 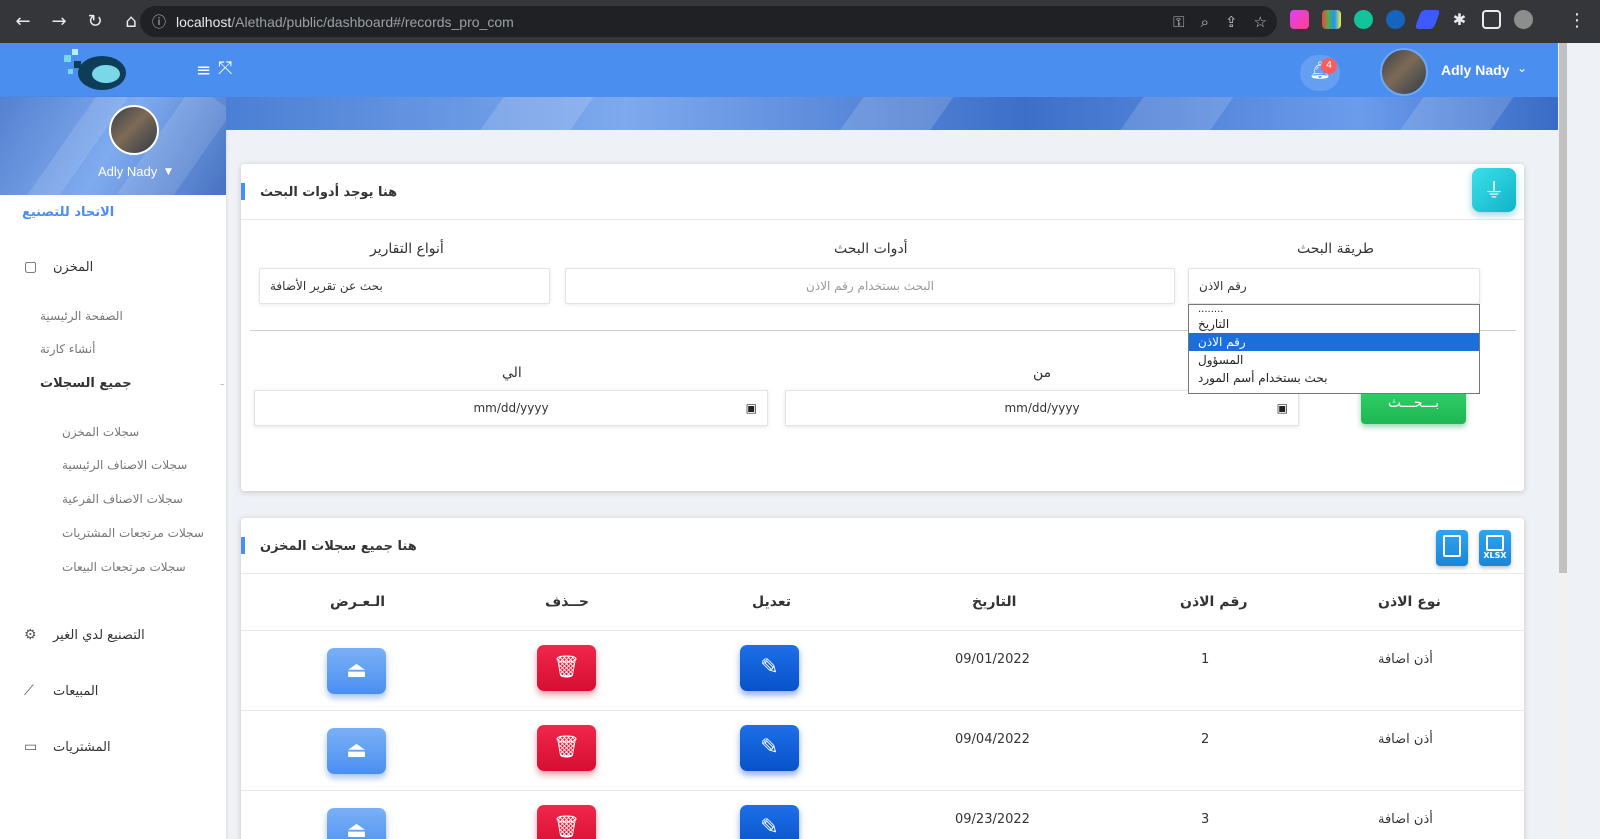 What do you see at coordinates (203, 70) in the screenshot?
I see `menu-toggle-icon: ≡` at bounding box center [203, 70].